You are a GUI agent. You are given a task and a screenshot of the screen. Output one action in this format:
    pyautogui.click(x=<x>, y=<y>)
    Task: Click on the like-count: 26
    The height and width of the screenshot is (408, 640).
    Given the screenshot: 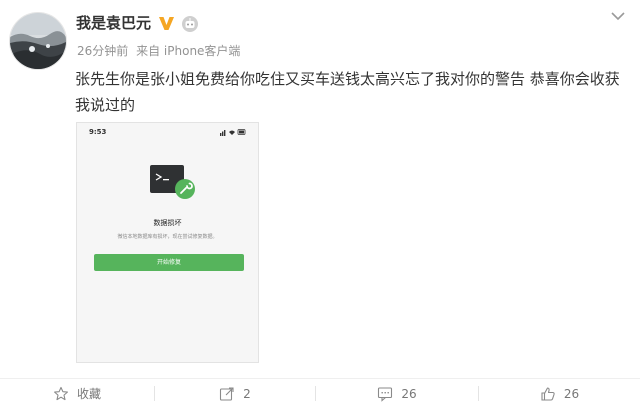 What is the action you would take?
    pyautogui.click(x=571, y=393)
    